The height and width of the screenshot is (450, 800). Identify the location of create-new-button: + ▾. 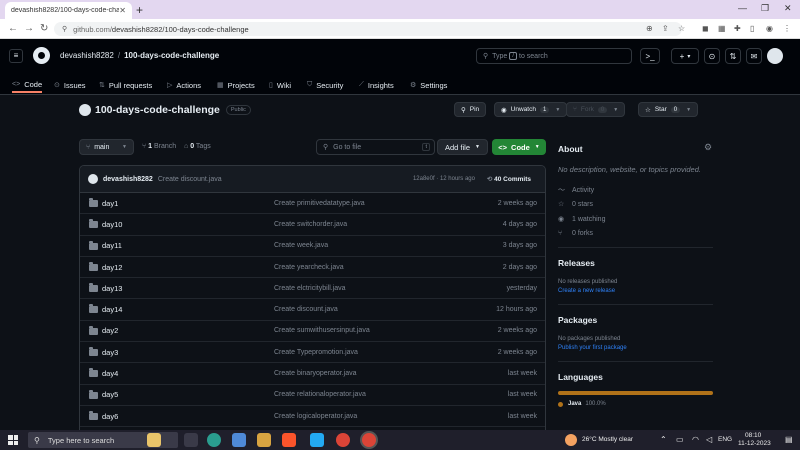
(685, 56).